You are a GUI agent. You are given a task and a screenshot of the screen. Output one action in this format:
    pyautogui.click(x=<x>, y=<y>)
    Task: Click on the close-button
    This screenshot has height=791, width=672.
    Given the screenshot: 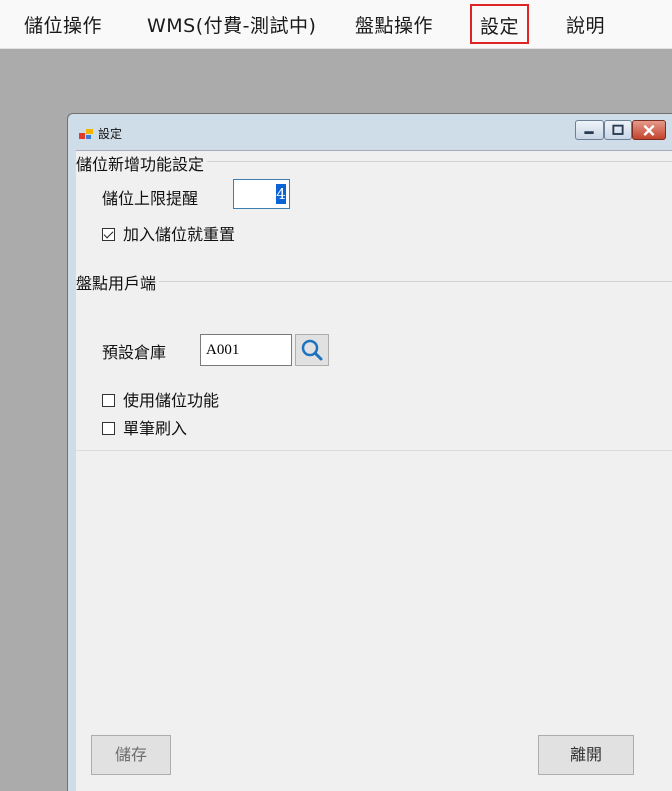 What is the action you would take?
    pyautogui.click(x=649, y=130)
    